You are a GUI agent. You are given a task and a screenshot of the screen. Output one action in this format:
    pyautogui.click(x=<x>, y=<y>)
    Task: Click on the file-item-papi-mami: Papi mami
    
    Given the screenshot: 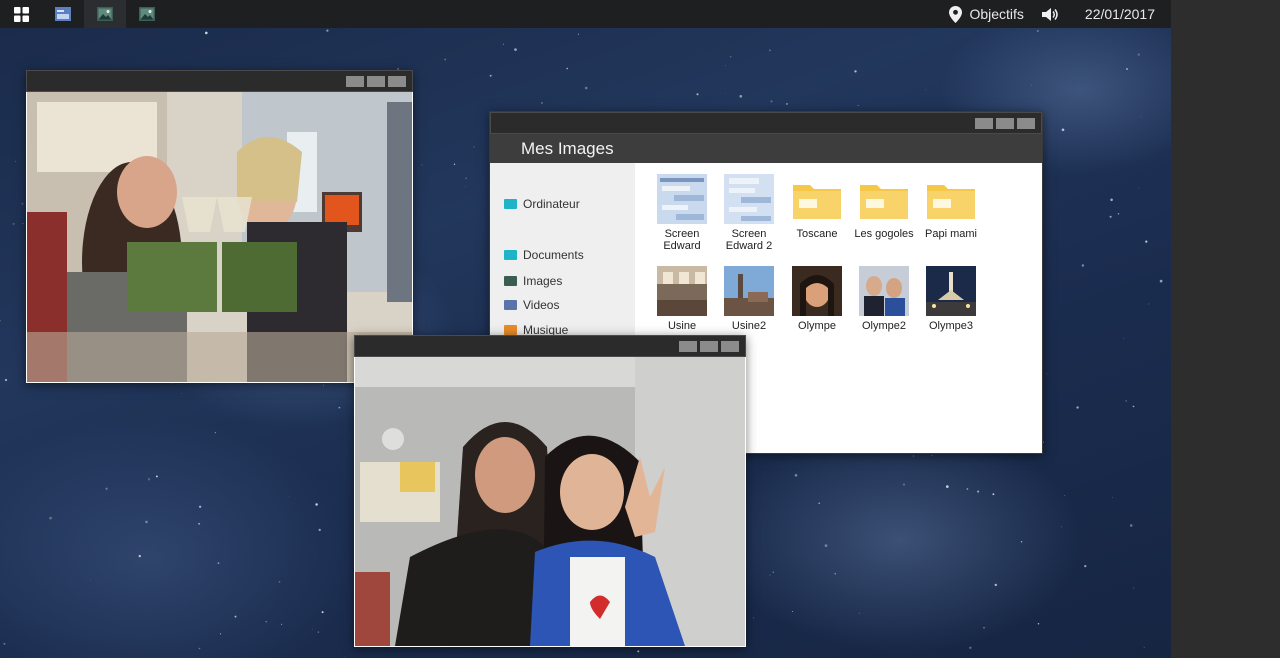 What is the action you would take?
    pyautogui.click(x=951, y=207)
    